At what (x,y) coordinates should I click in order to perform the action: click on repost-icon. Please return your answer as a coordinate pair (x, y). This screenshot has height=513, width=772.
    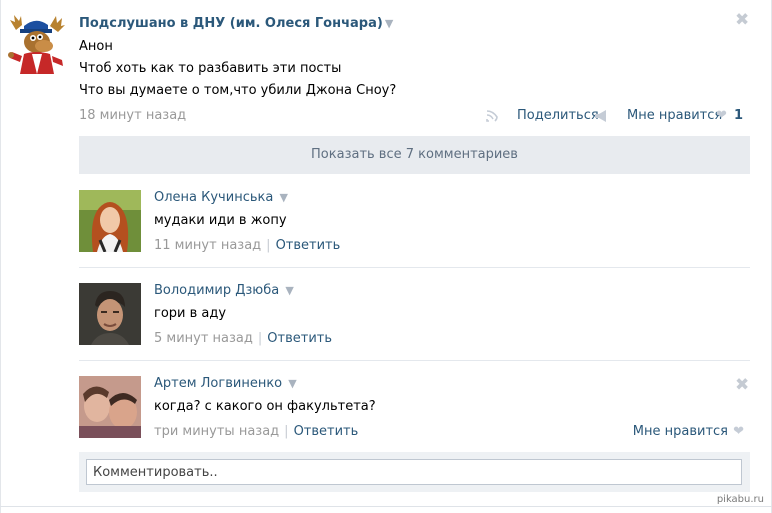
    Looking at the image, I should click on (492, 117).